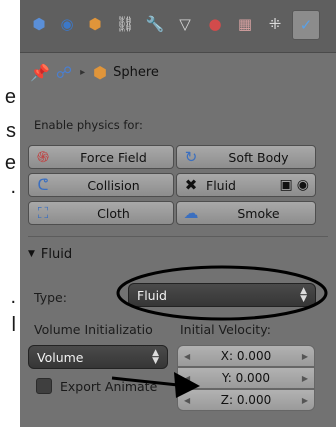 This screenshot has width=336, height=427. I want to click on velocity-z-value: Z: 0.000, so click(246, 400).